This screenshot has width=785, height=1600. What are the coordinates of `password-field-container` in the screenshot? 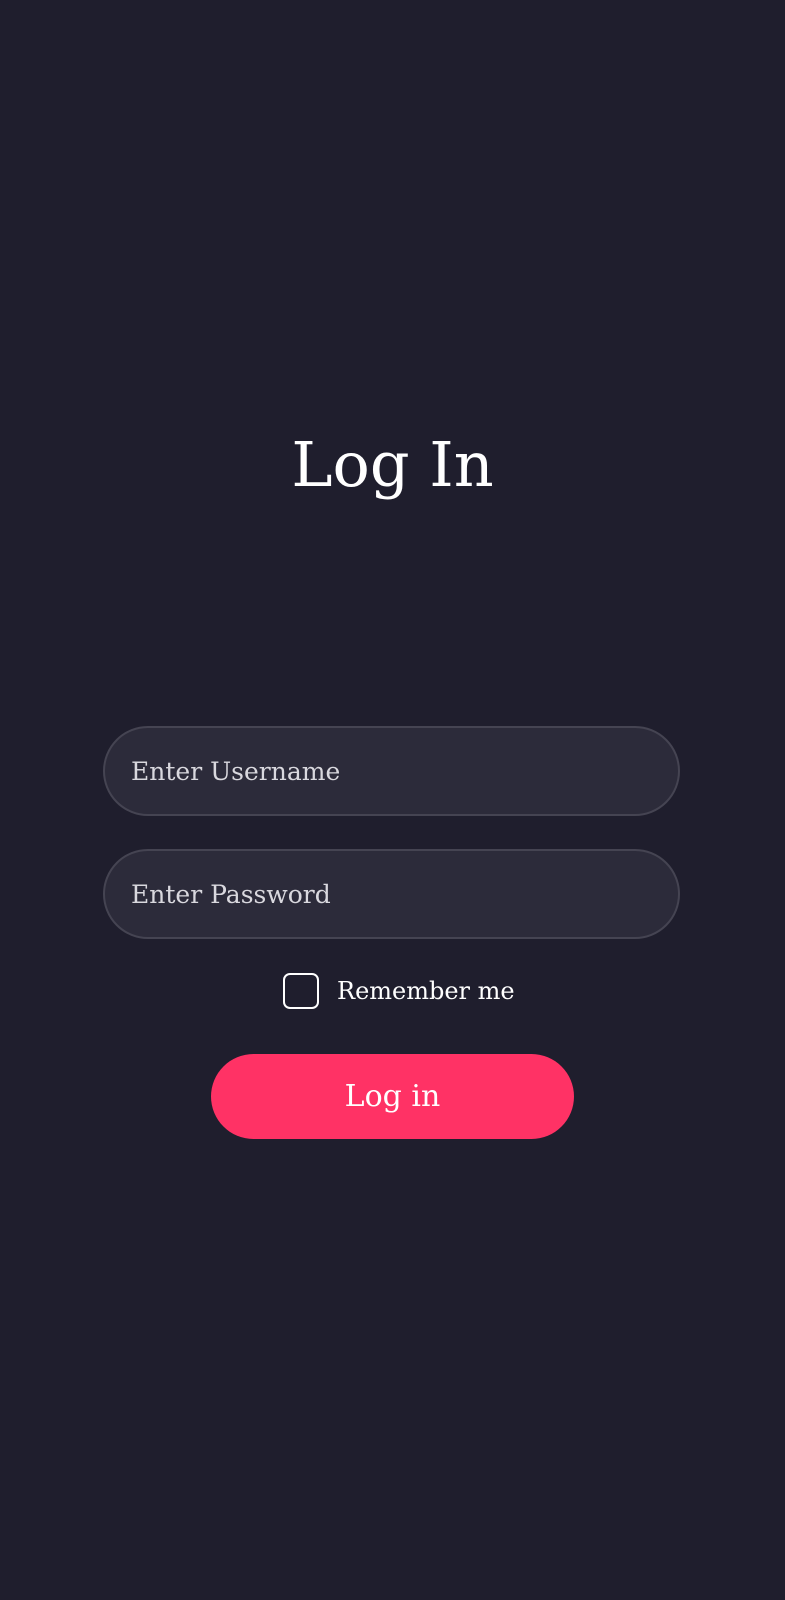 It's located at (391, 894).